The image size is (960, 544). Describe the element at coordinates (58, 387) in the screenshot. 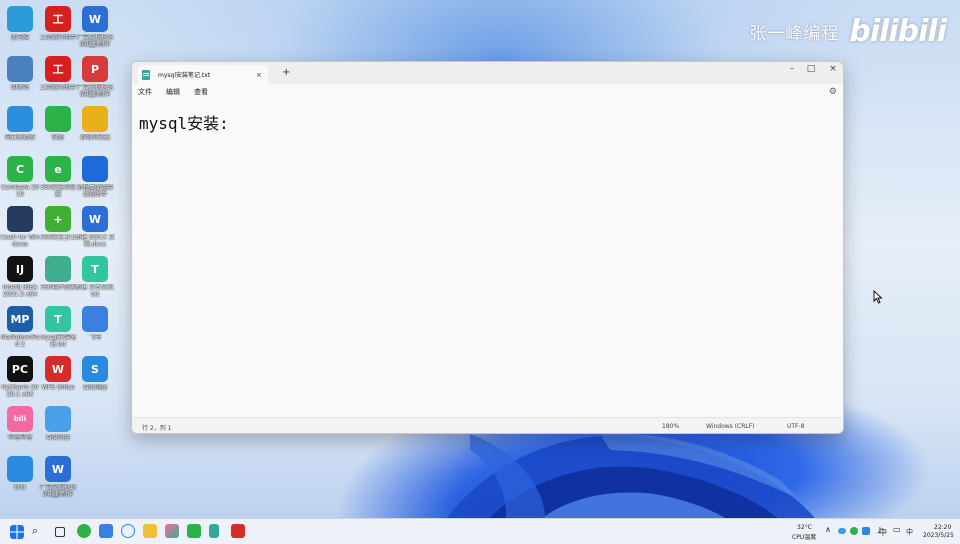

I see `desktop-icon-label: WPS Office` at that location.